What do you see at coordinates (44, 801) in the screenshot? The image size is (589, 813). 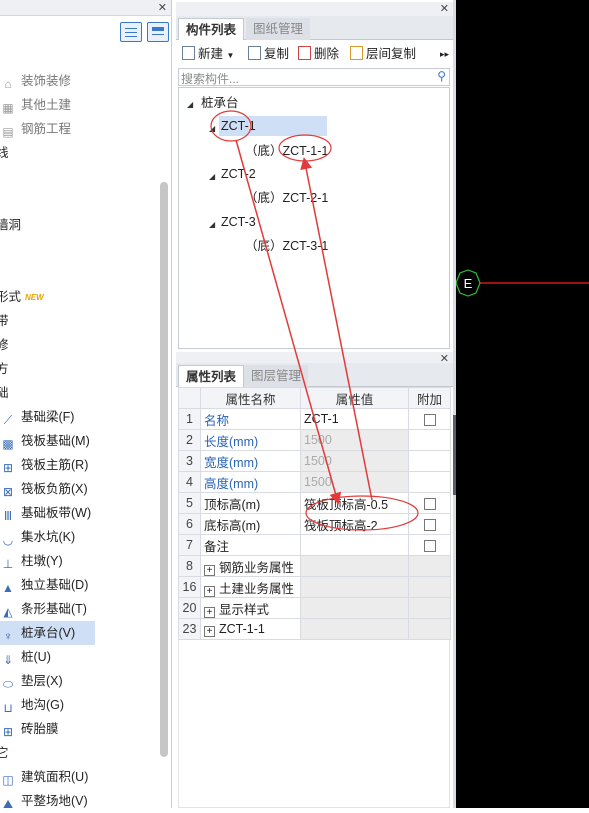 I see `nav-item-site-leveling: ⛰ 平整场地(V)` at bounding box center [44, 801].